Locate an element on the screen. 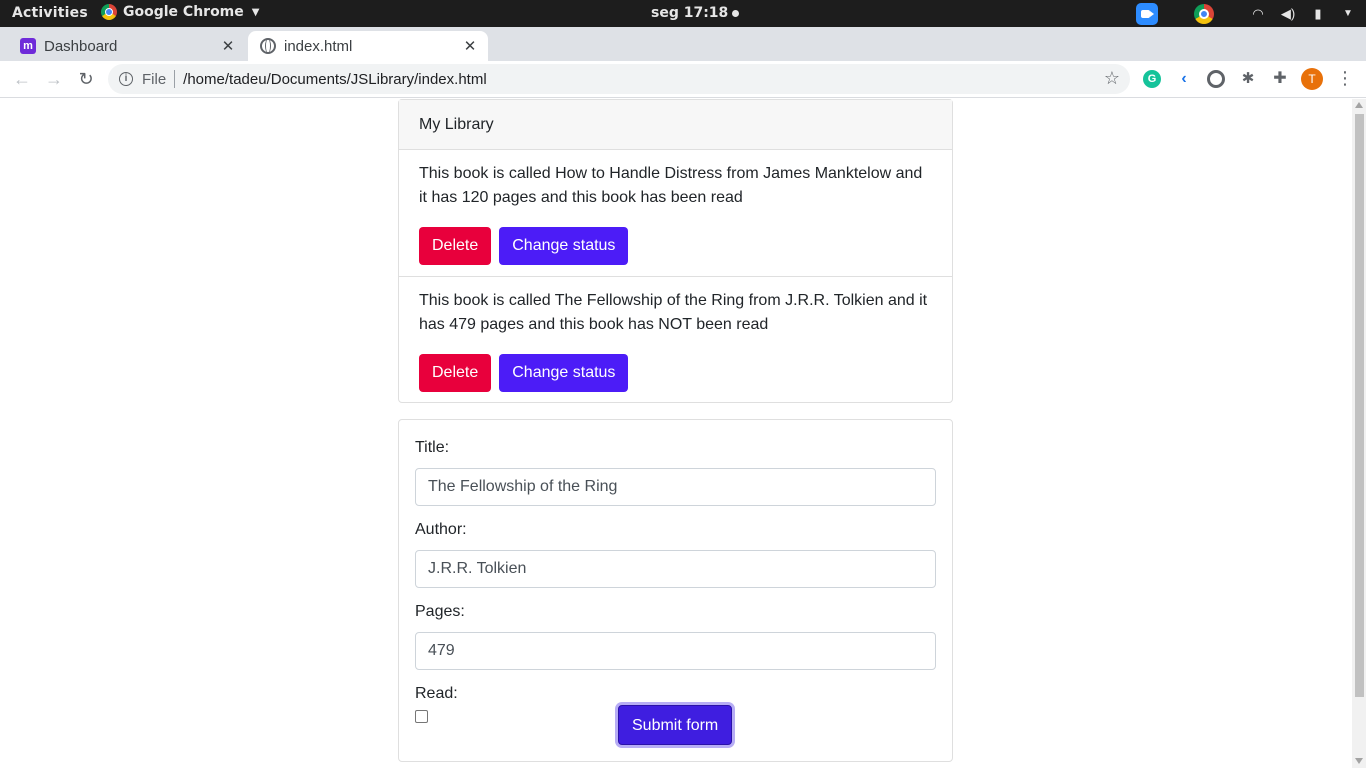  vertical-scrollbar is located at coordinates (1359, 433).